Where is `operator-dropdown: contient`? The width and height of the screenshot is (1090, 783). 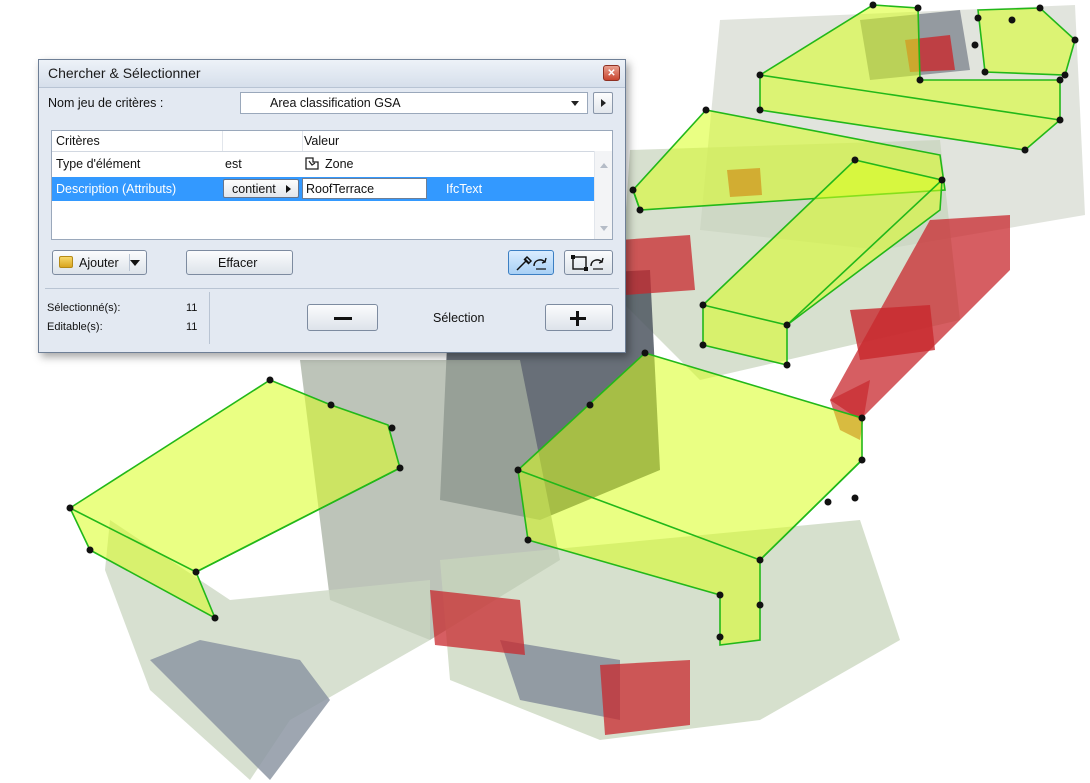 operator-dropdown: contient is located at coordinates (261, 188).